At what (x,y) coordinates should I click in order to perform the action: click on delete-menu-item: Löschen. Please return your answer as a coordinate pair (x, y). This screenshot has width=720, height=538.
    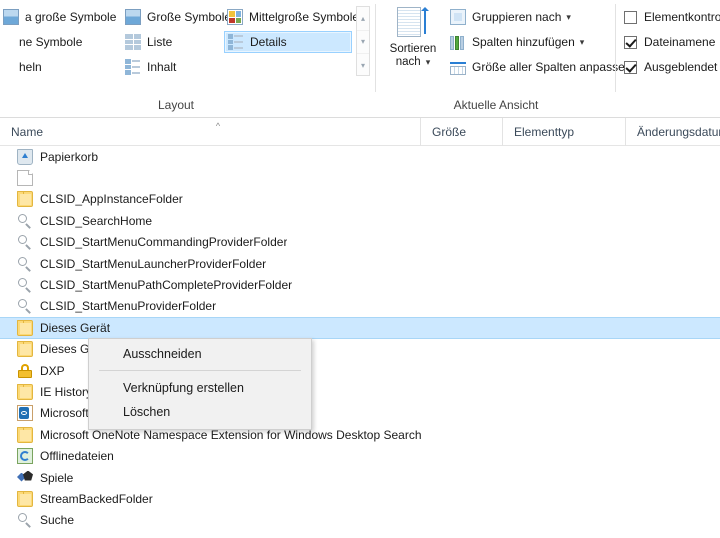
    Looking at the image, I should click on (200, 412).